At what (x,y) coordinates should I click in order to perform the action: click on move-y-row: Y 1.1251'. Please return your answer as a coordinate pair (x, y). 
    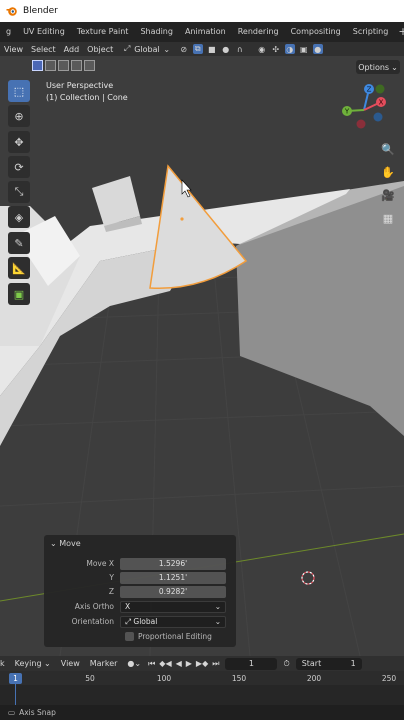
    Looking at the image, I should click on (140, 577).